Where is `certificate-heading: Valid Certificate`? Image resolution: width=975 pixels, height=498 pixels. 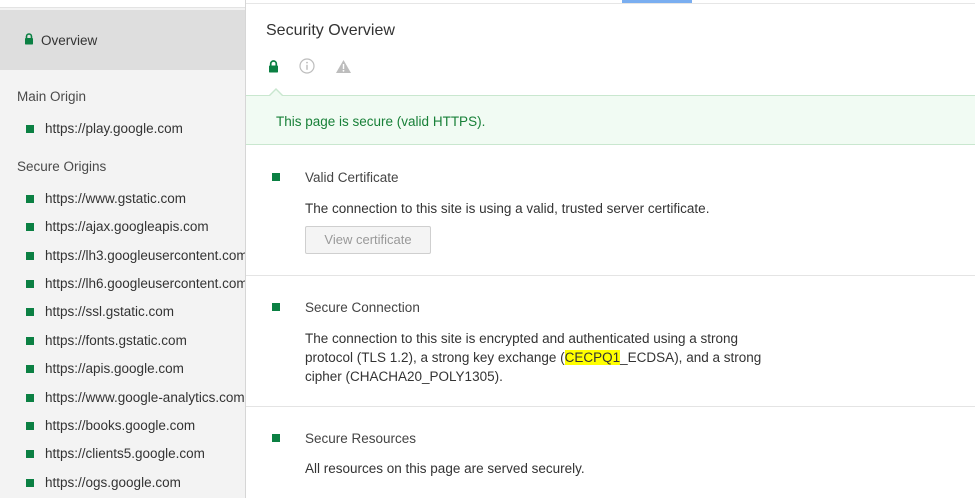 certificate-heading: Valid Certificate is located at coordinates (352, 177).